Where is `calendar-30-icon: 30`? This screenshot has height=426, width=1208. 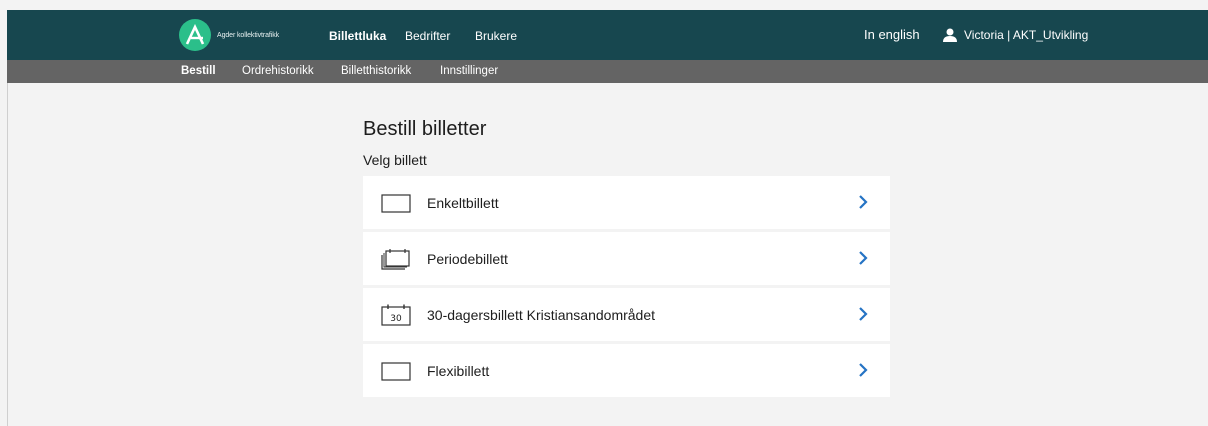 calendar-30-icon: 30 is located at coordinates (396, 315).